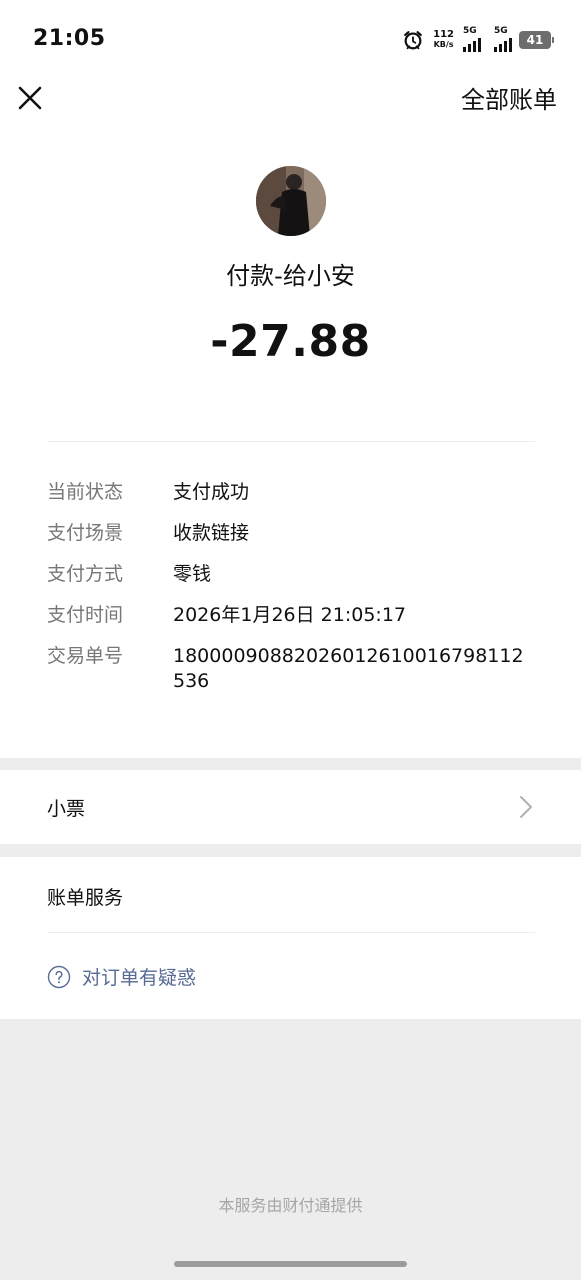  Describe the element at coordinates (470, 31) in the screenshot. I see `sim1-generation: 5G` at that location.